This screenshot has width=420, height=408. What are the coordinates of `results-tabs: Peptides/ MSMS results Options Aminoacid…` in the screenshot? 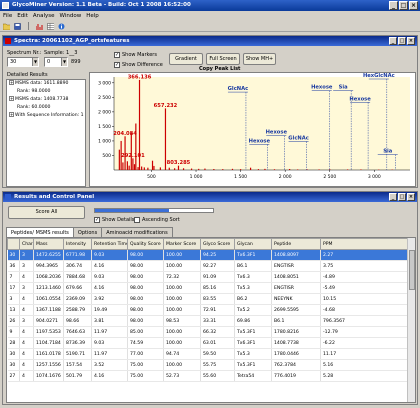 It's located at (89, 232).